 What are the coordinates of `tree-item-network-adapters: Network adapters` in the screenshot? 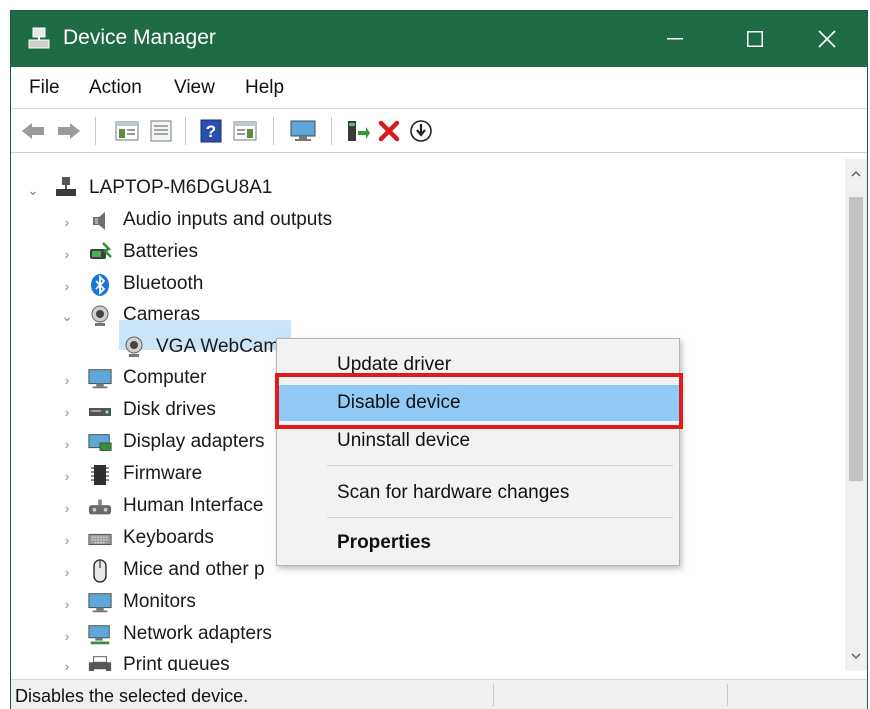 It's located at (197, 634).